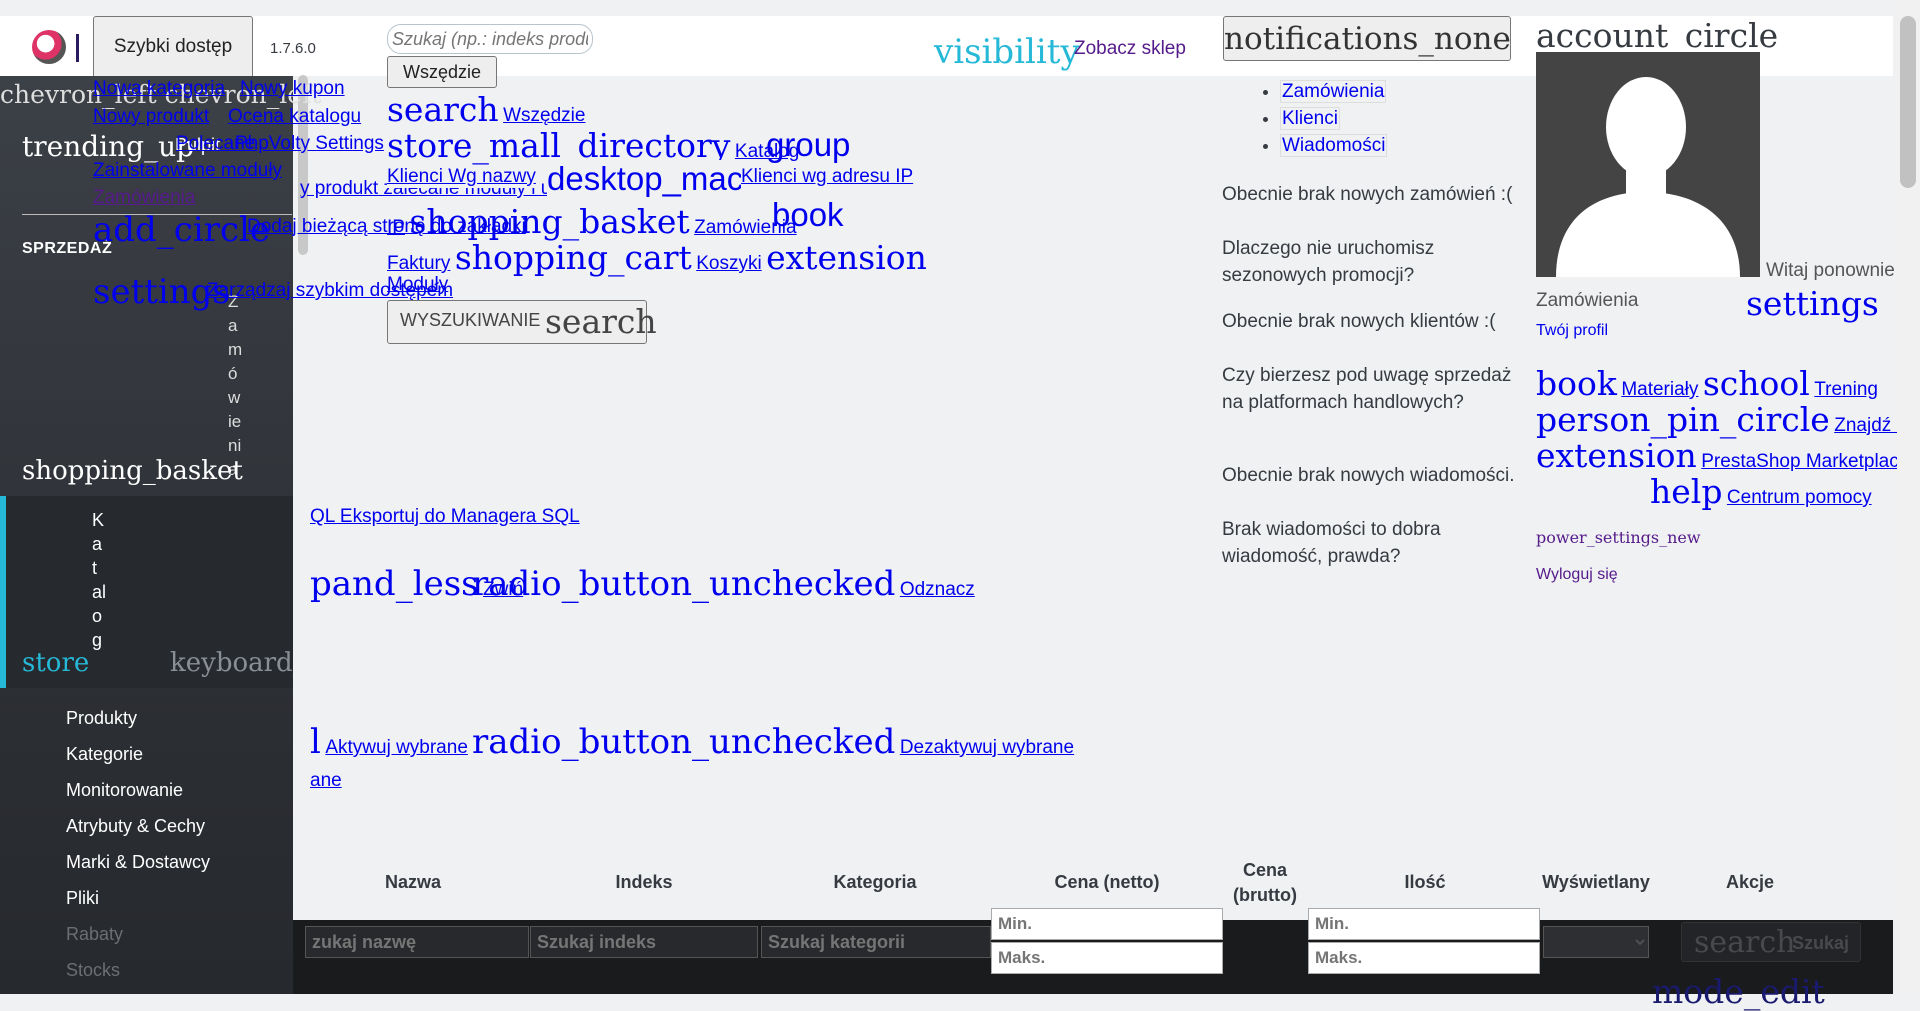 Image resolution: width=1920 pixels, height=1011 pixels. I want to click on submenu-files: Pliki, so click(82, 898).